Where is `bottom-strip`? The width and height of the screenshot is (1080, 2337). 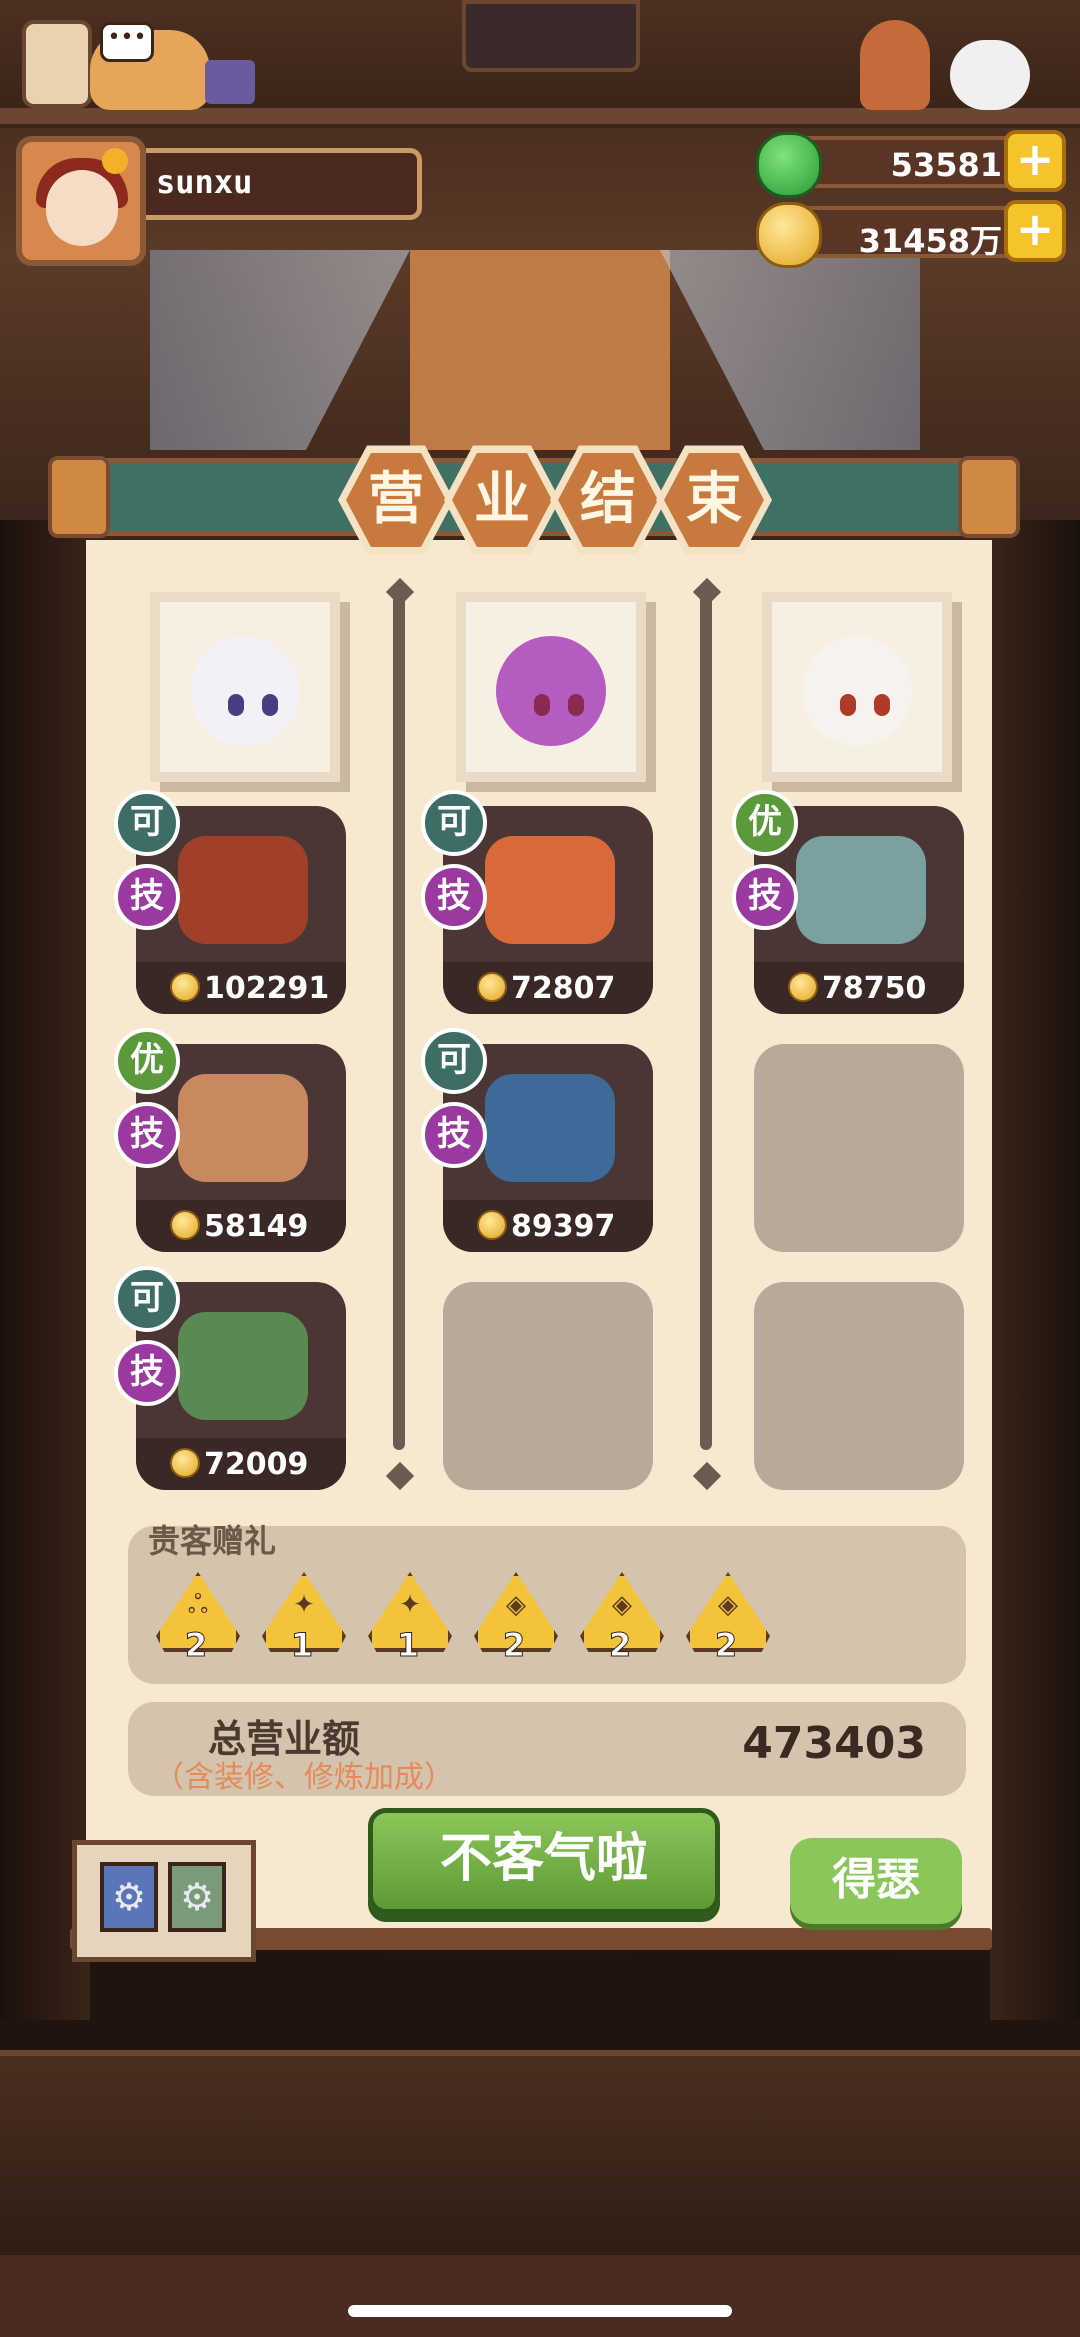 bottom-strip is located at coordinates (540, 2296).